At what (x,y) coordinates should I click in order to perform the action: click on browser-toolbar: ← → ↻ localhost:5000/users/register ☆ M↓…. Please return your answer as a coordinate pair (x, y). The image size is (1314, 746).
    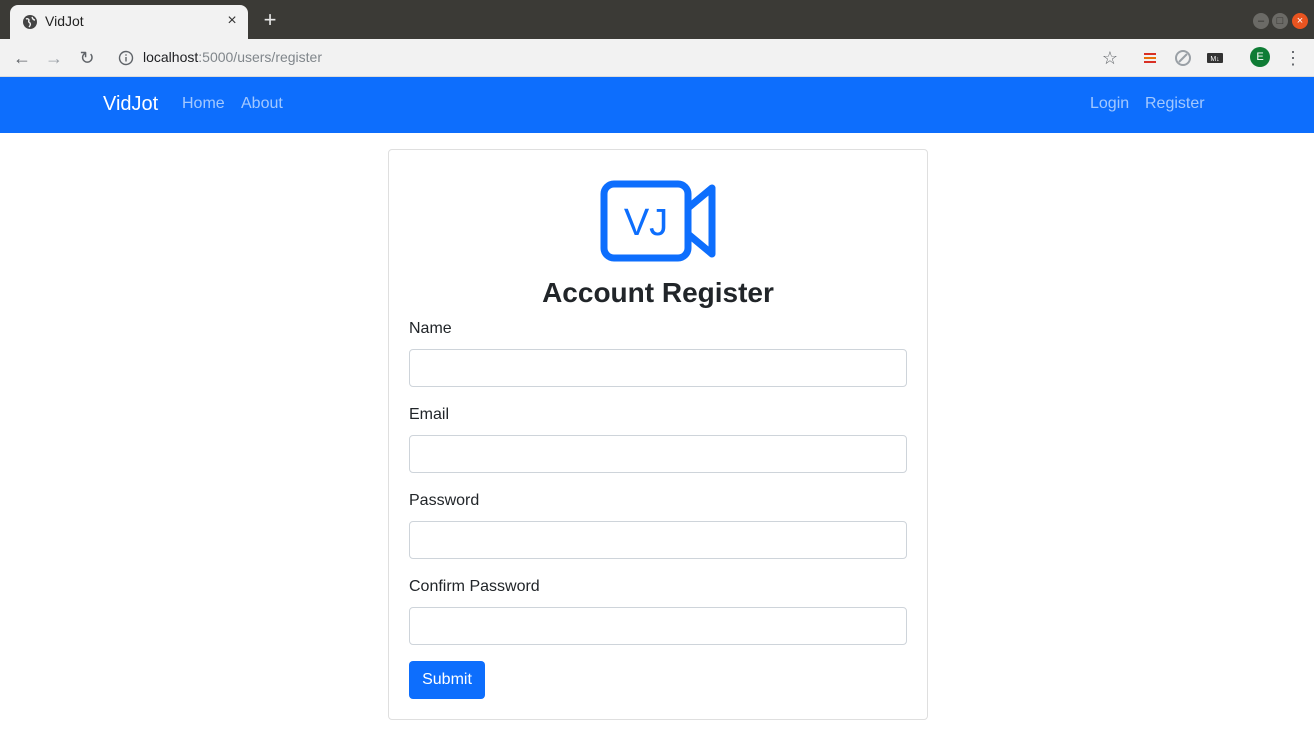
    Looking at the image, I should click on (657, 58).